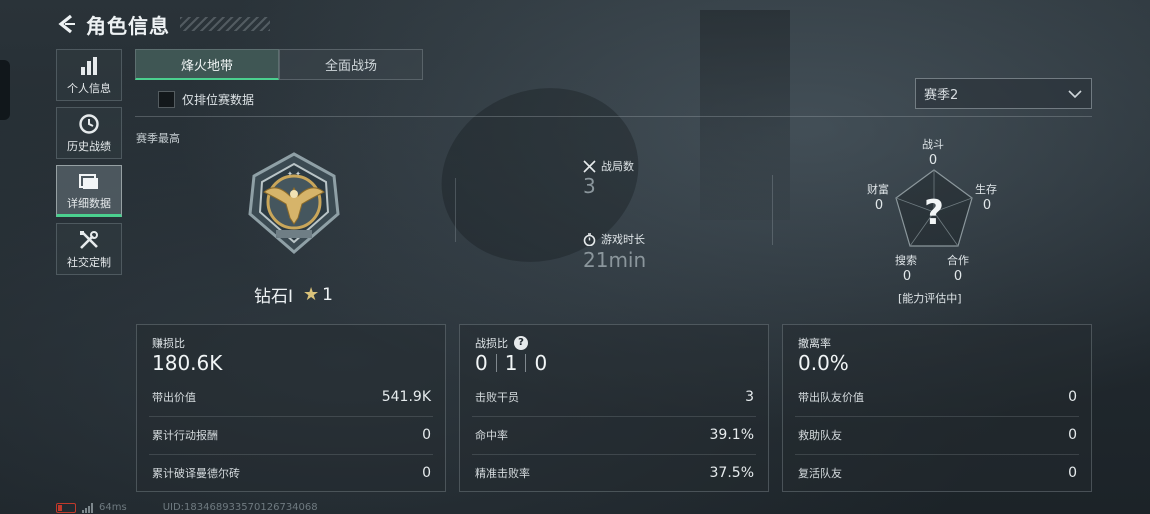  Describe the element at coordinates (66, 507) in the screenshot. I see `battery-icon` at that location.